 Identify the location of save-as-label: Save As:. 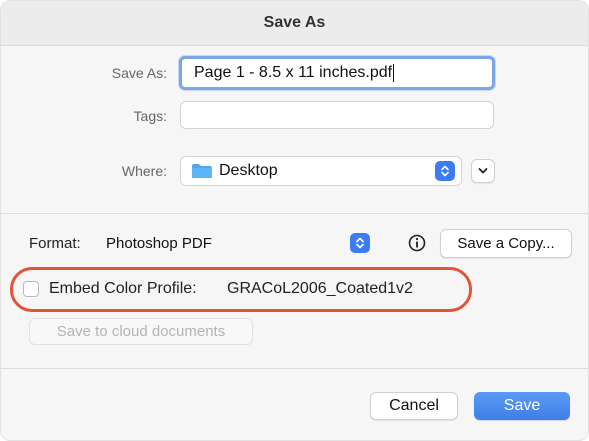
(139, 73).